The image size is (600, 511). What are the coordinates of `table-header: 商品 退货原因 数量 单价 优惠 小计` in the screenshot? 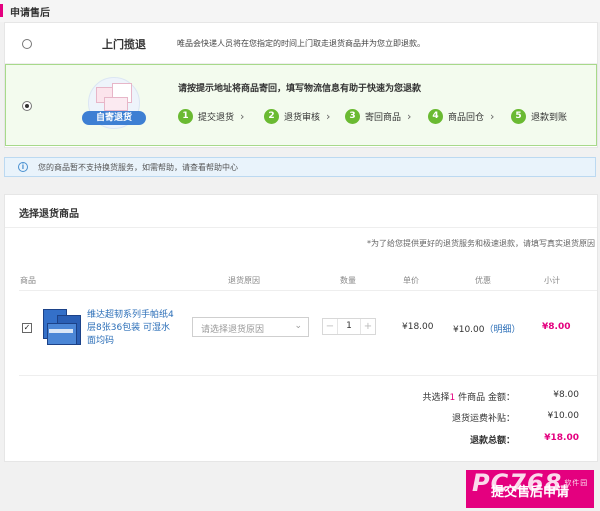 It's located at (301, 282).